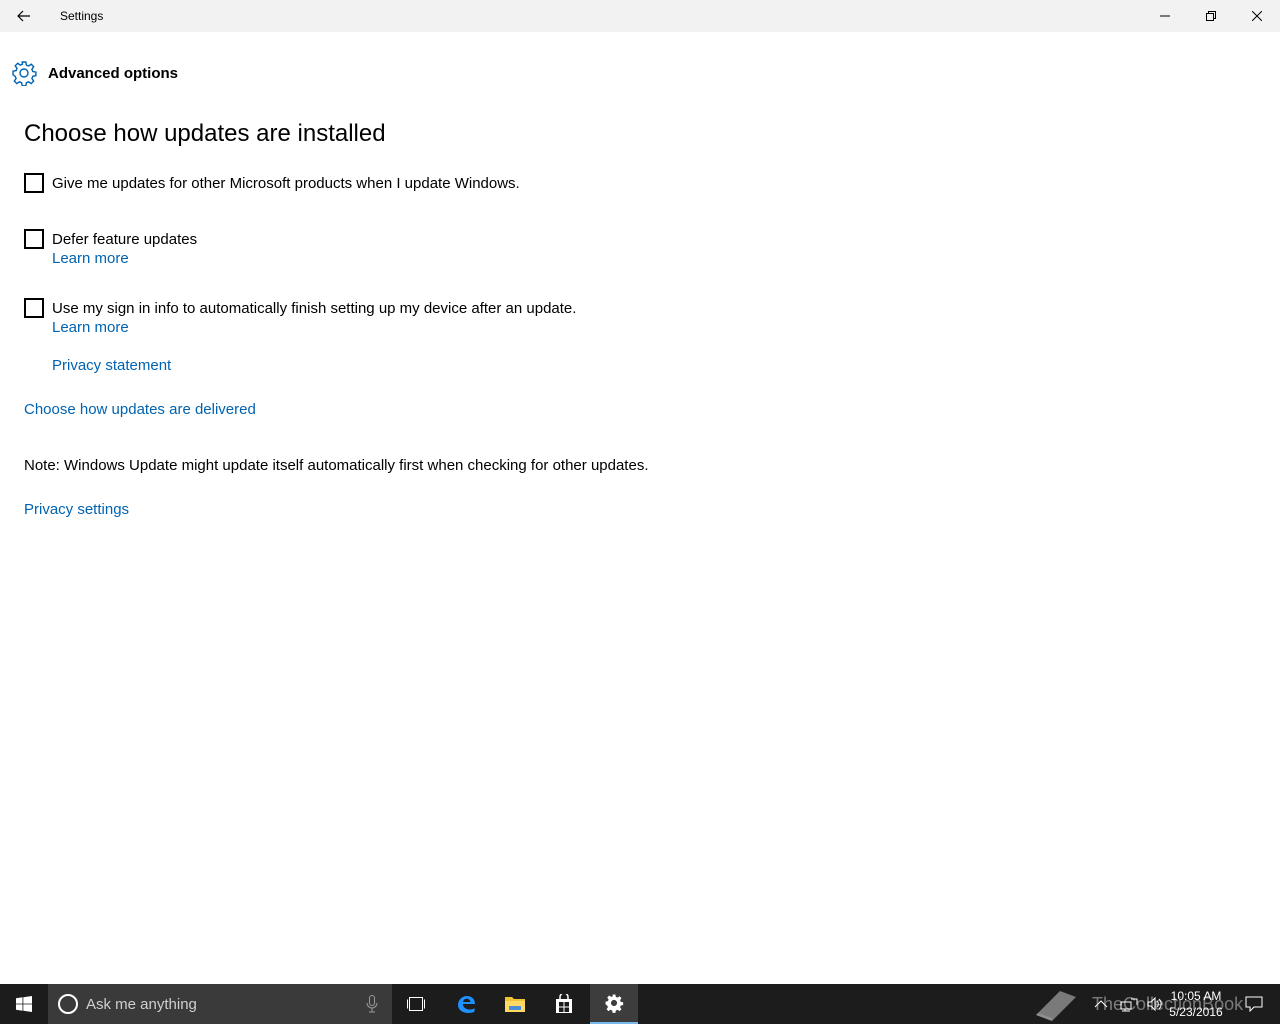 The image size is (1280, 1024). Describe the element at coordinates (205, 133) in the screenshot. I see `section-title: Choose how updates are installed` at that location.